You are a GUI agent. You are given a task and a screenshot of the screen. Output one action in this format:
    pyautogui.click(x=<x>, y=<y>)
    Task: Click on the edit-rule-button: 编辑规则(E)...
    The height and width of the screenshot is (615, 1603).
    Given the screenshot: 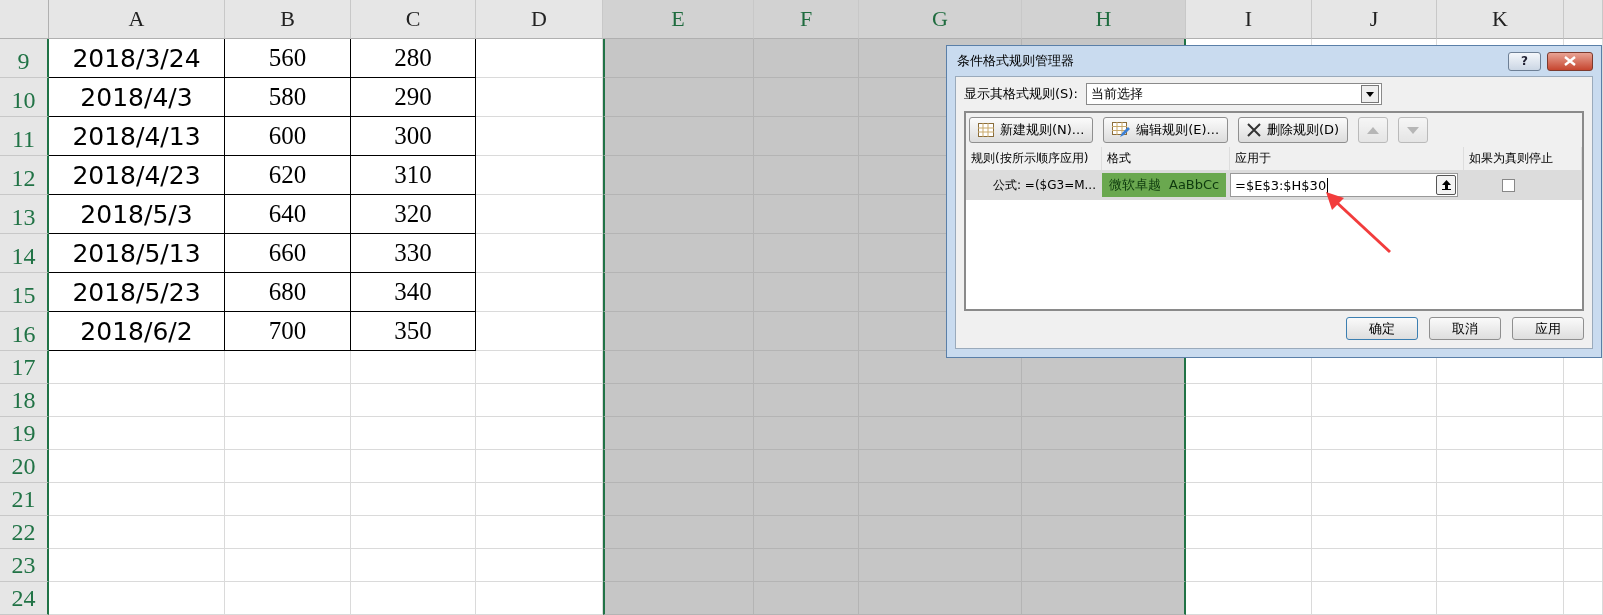 What is the action you would take?
    pyautogui.click(x=1166, y=130)
    